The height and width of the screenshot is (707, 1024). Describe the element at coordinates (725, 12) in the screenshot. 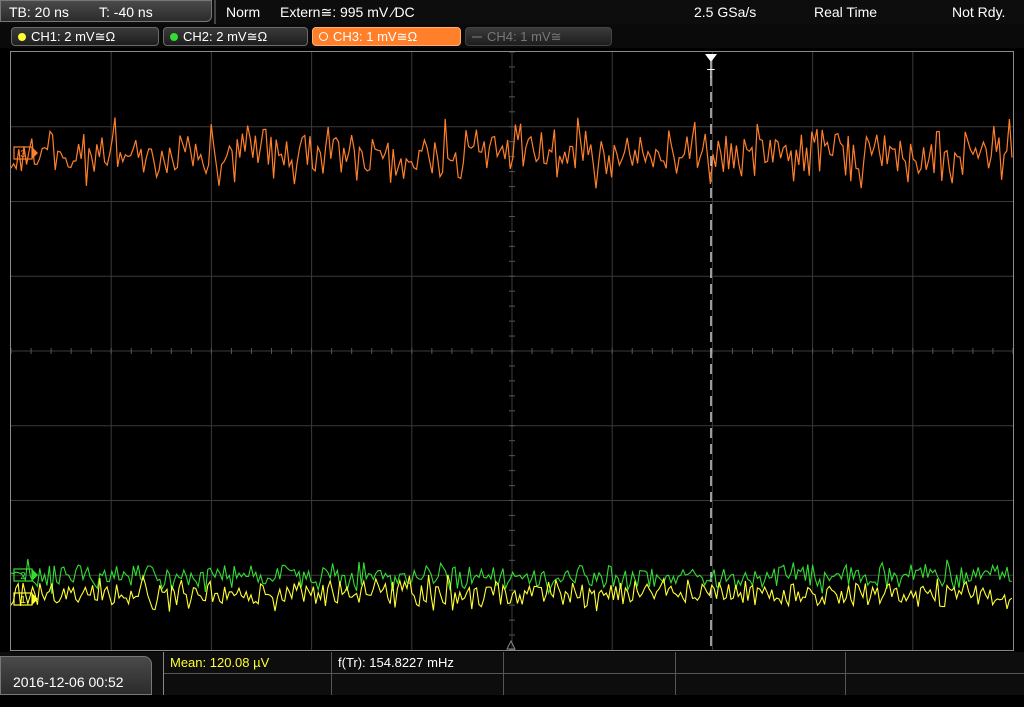

I see `sample-rate: 2.5 GSa/s` at that location.